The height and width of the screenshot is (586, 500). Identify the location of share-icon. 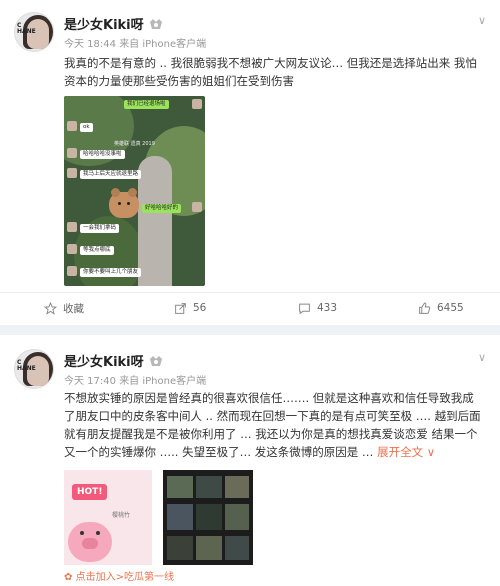
(180, 308).